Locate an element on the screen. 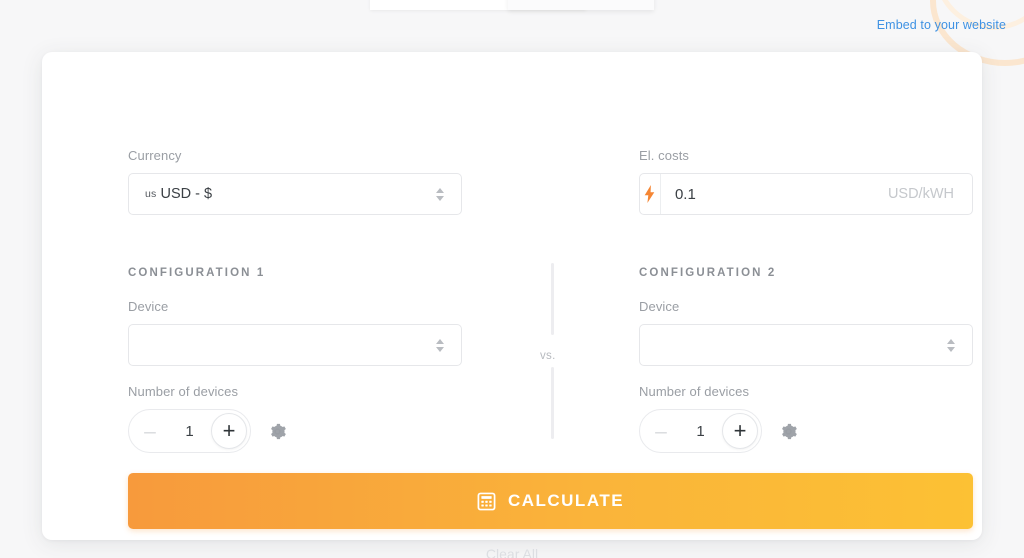 This screenshot has height=558, width=1024. device-count-1-stepper: – 1 + is located at coordinates (189, 431).